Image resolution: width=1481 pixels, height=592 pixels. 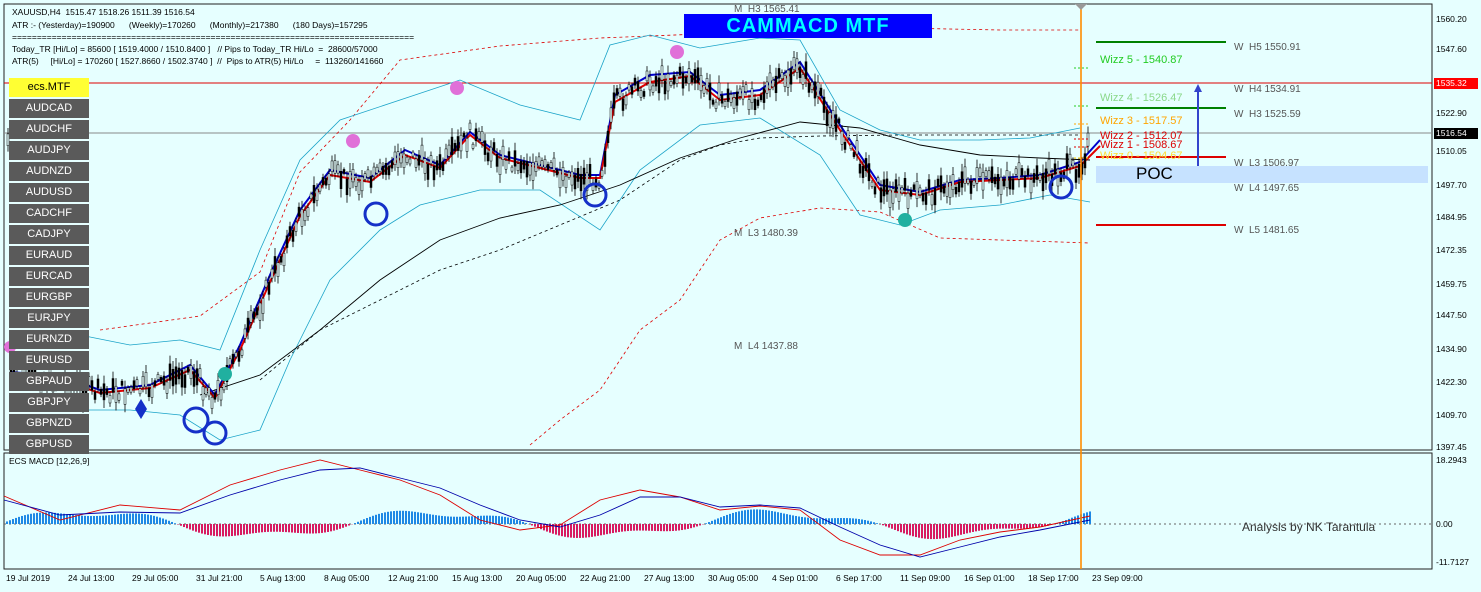 I want to click on symbol-button-gbpusd: GBPUSD, so click(x=49, y=444).